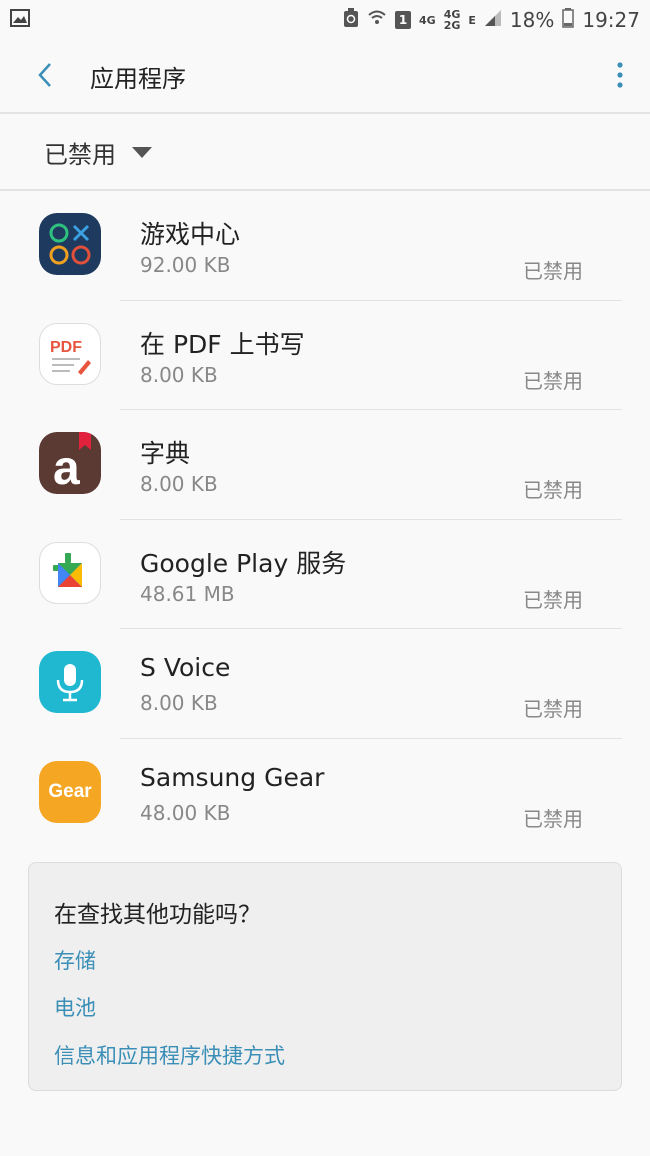 The height and width of the screenshot is (1156, 650). I want to click on dictionary-icon: a, so click(70, 463).